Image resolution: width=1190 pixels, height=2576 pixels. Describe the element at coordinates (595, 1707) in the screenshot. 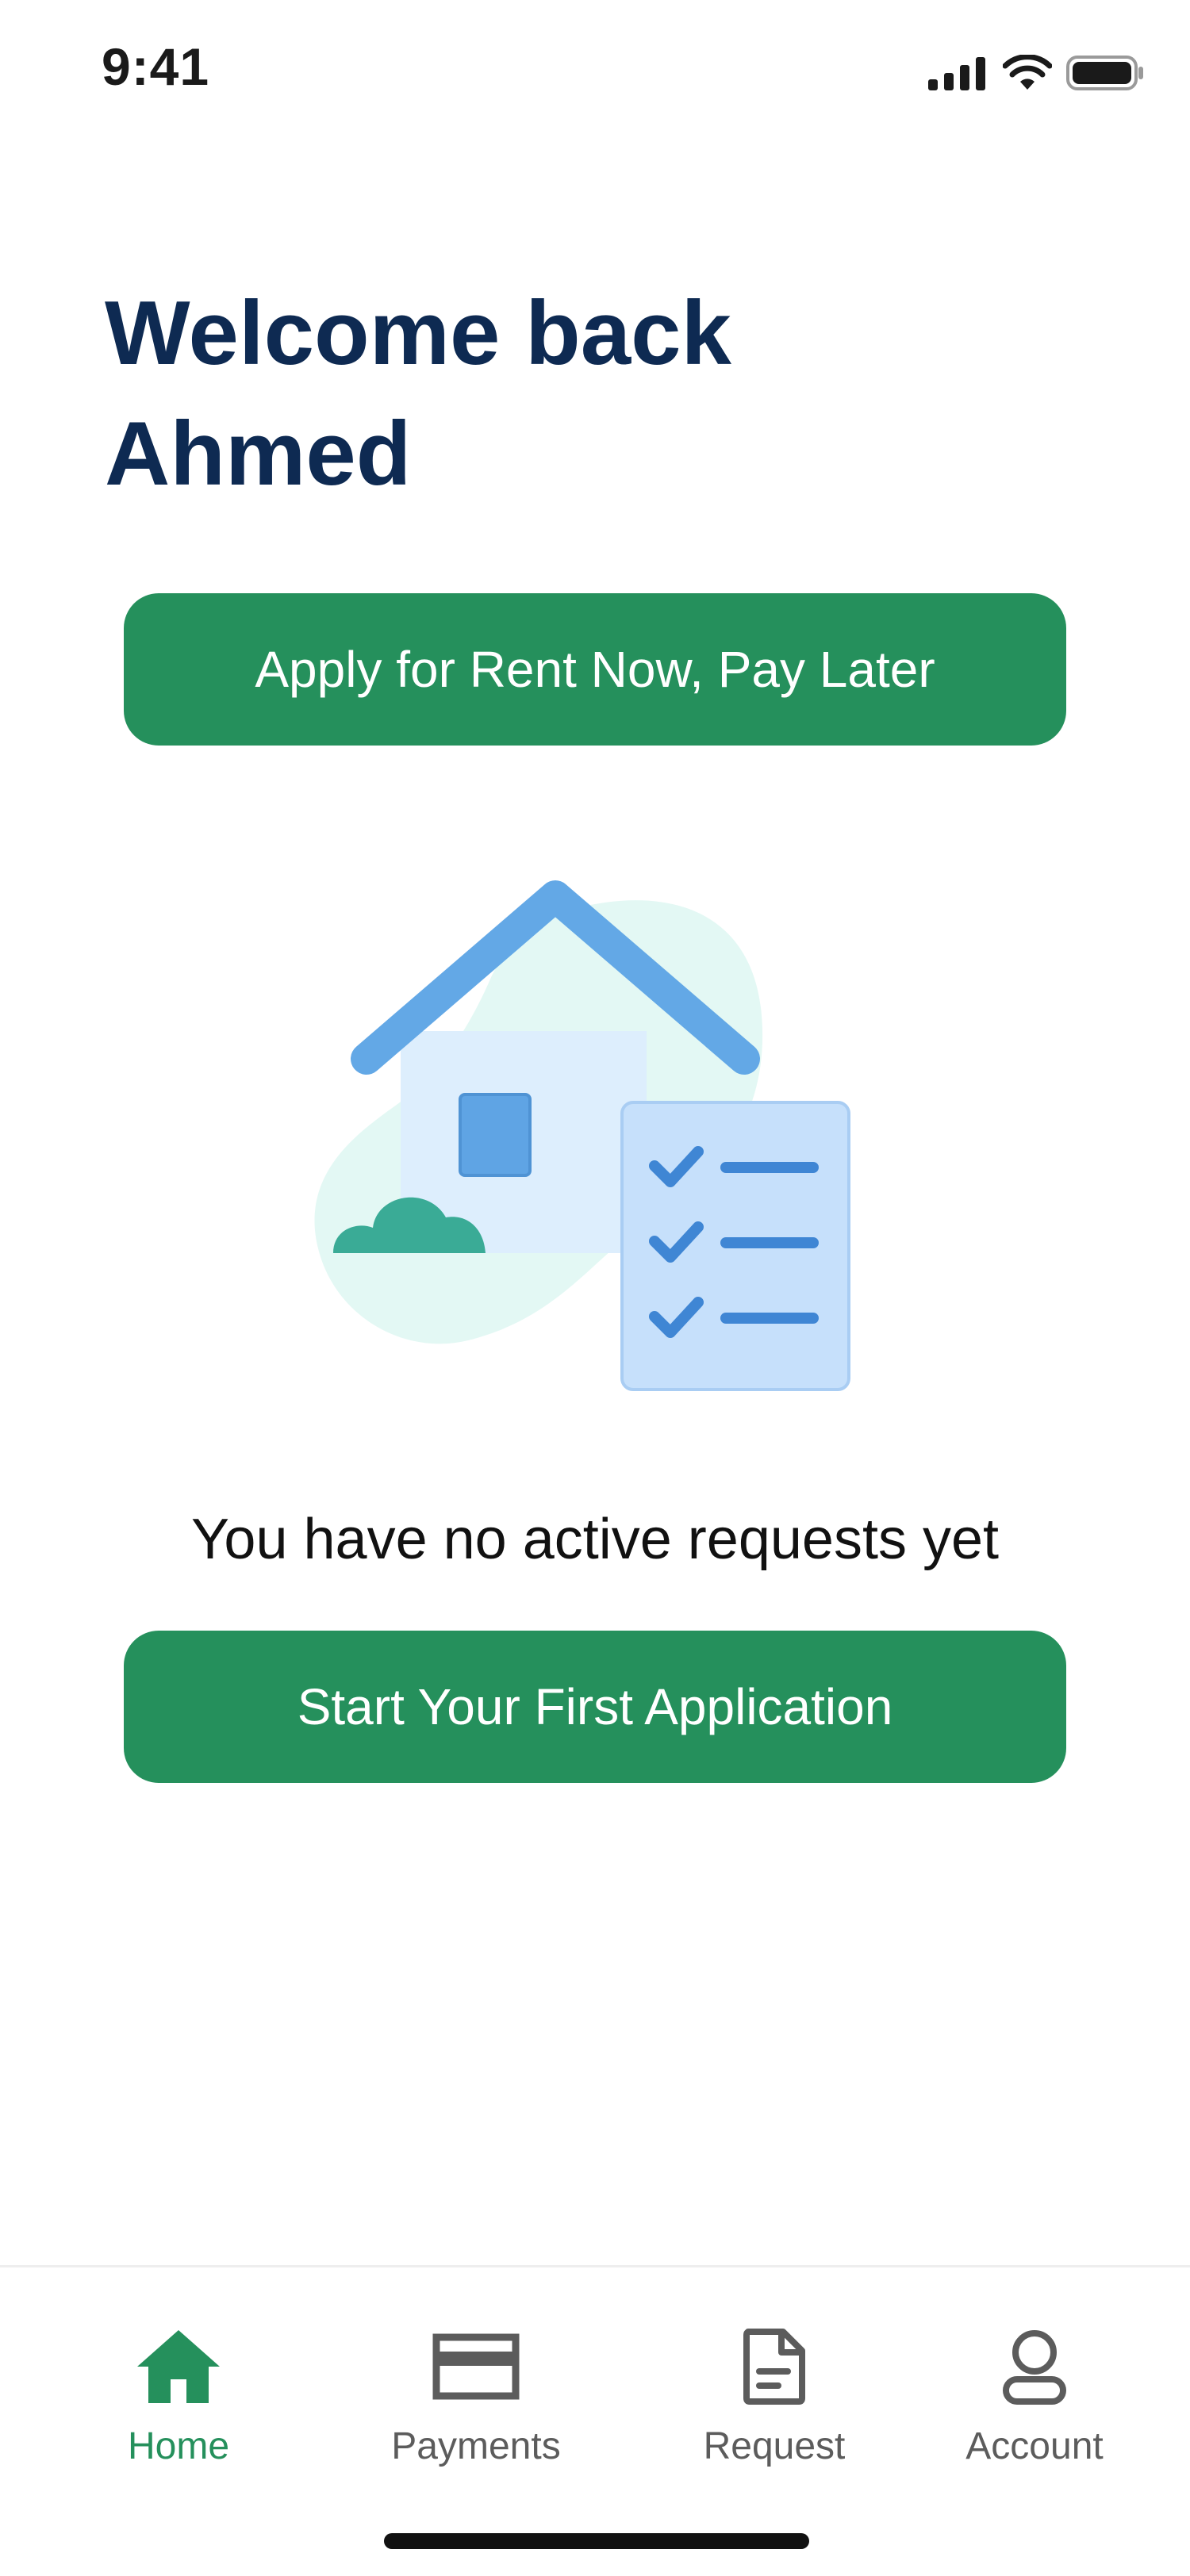

I see `start-application-button: Start Your First Application` at that location.